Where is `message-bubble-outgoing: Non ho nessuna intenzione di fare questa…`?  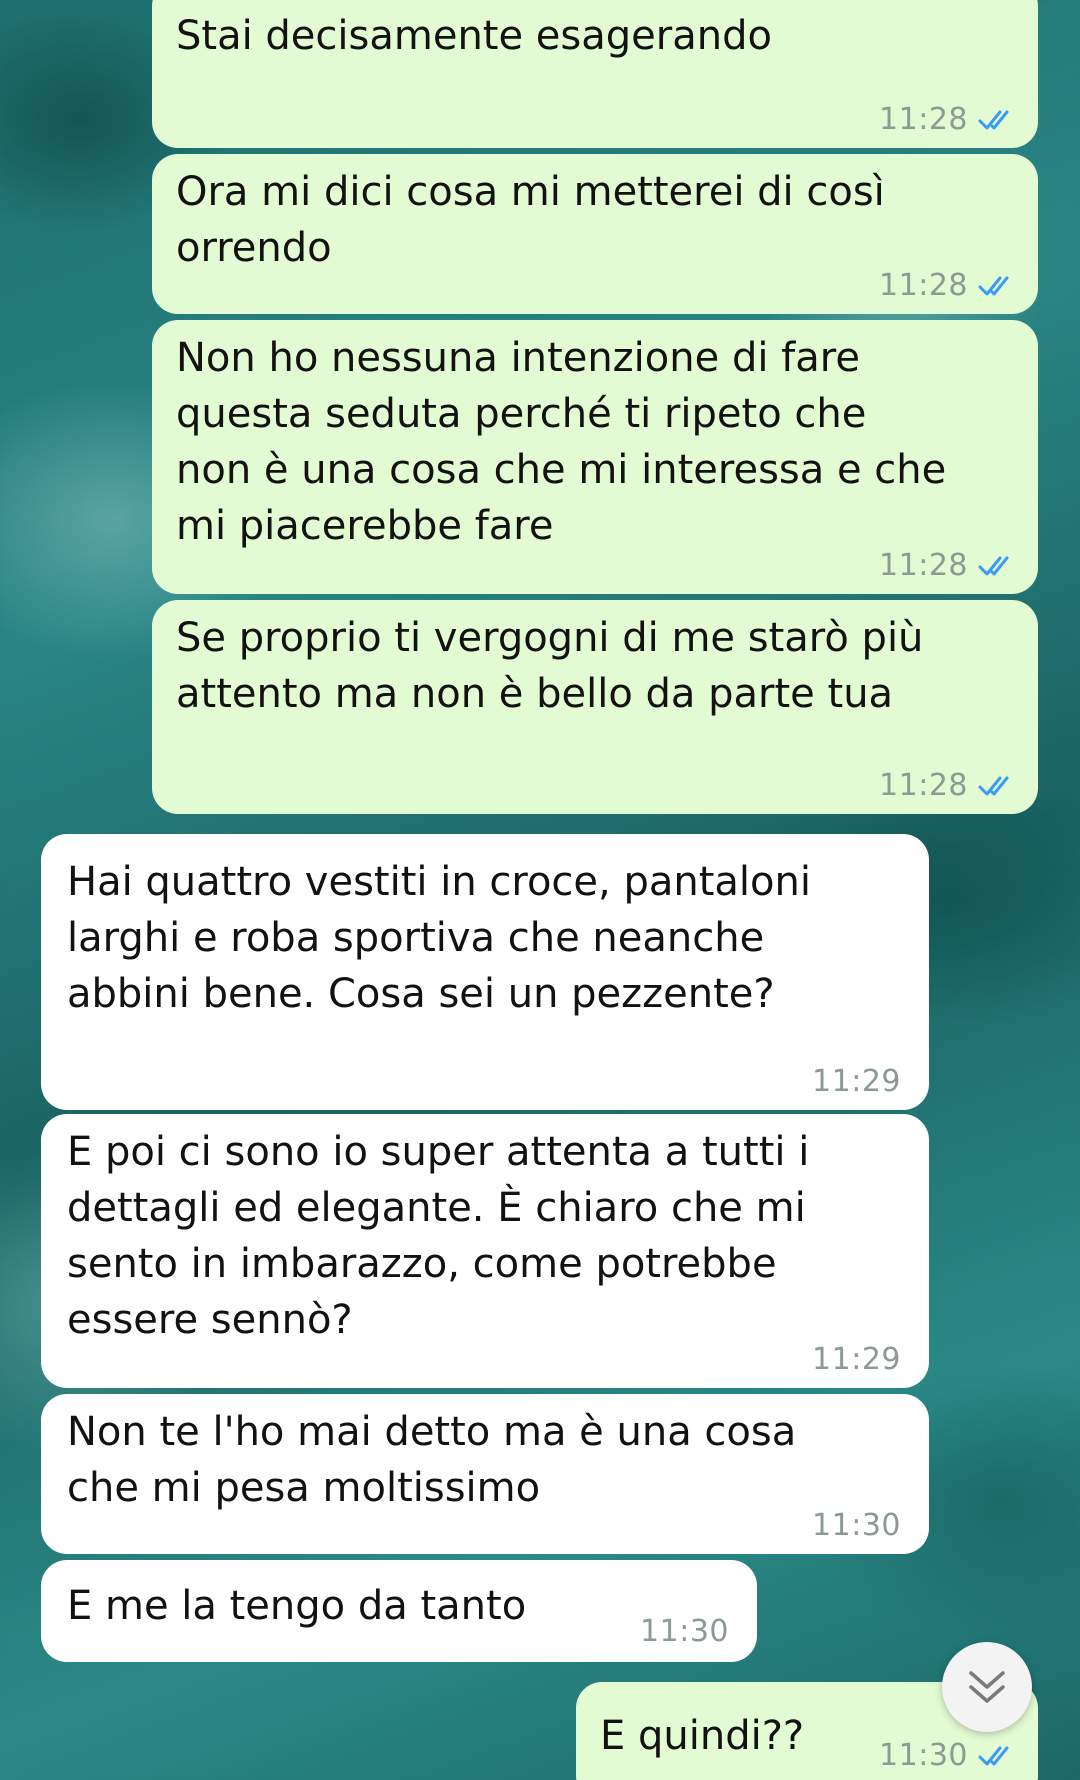 message-bubble-outgoing: Non ho nessuna intenzione di fare questa… is located at coordinates (595, 457).